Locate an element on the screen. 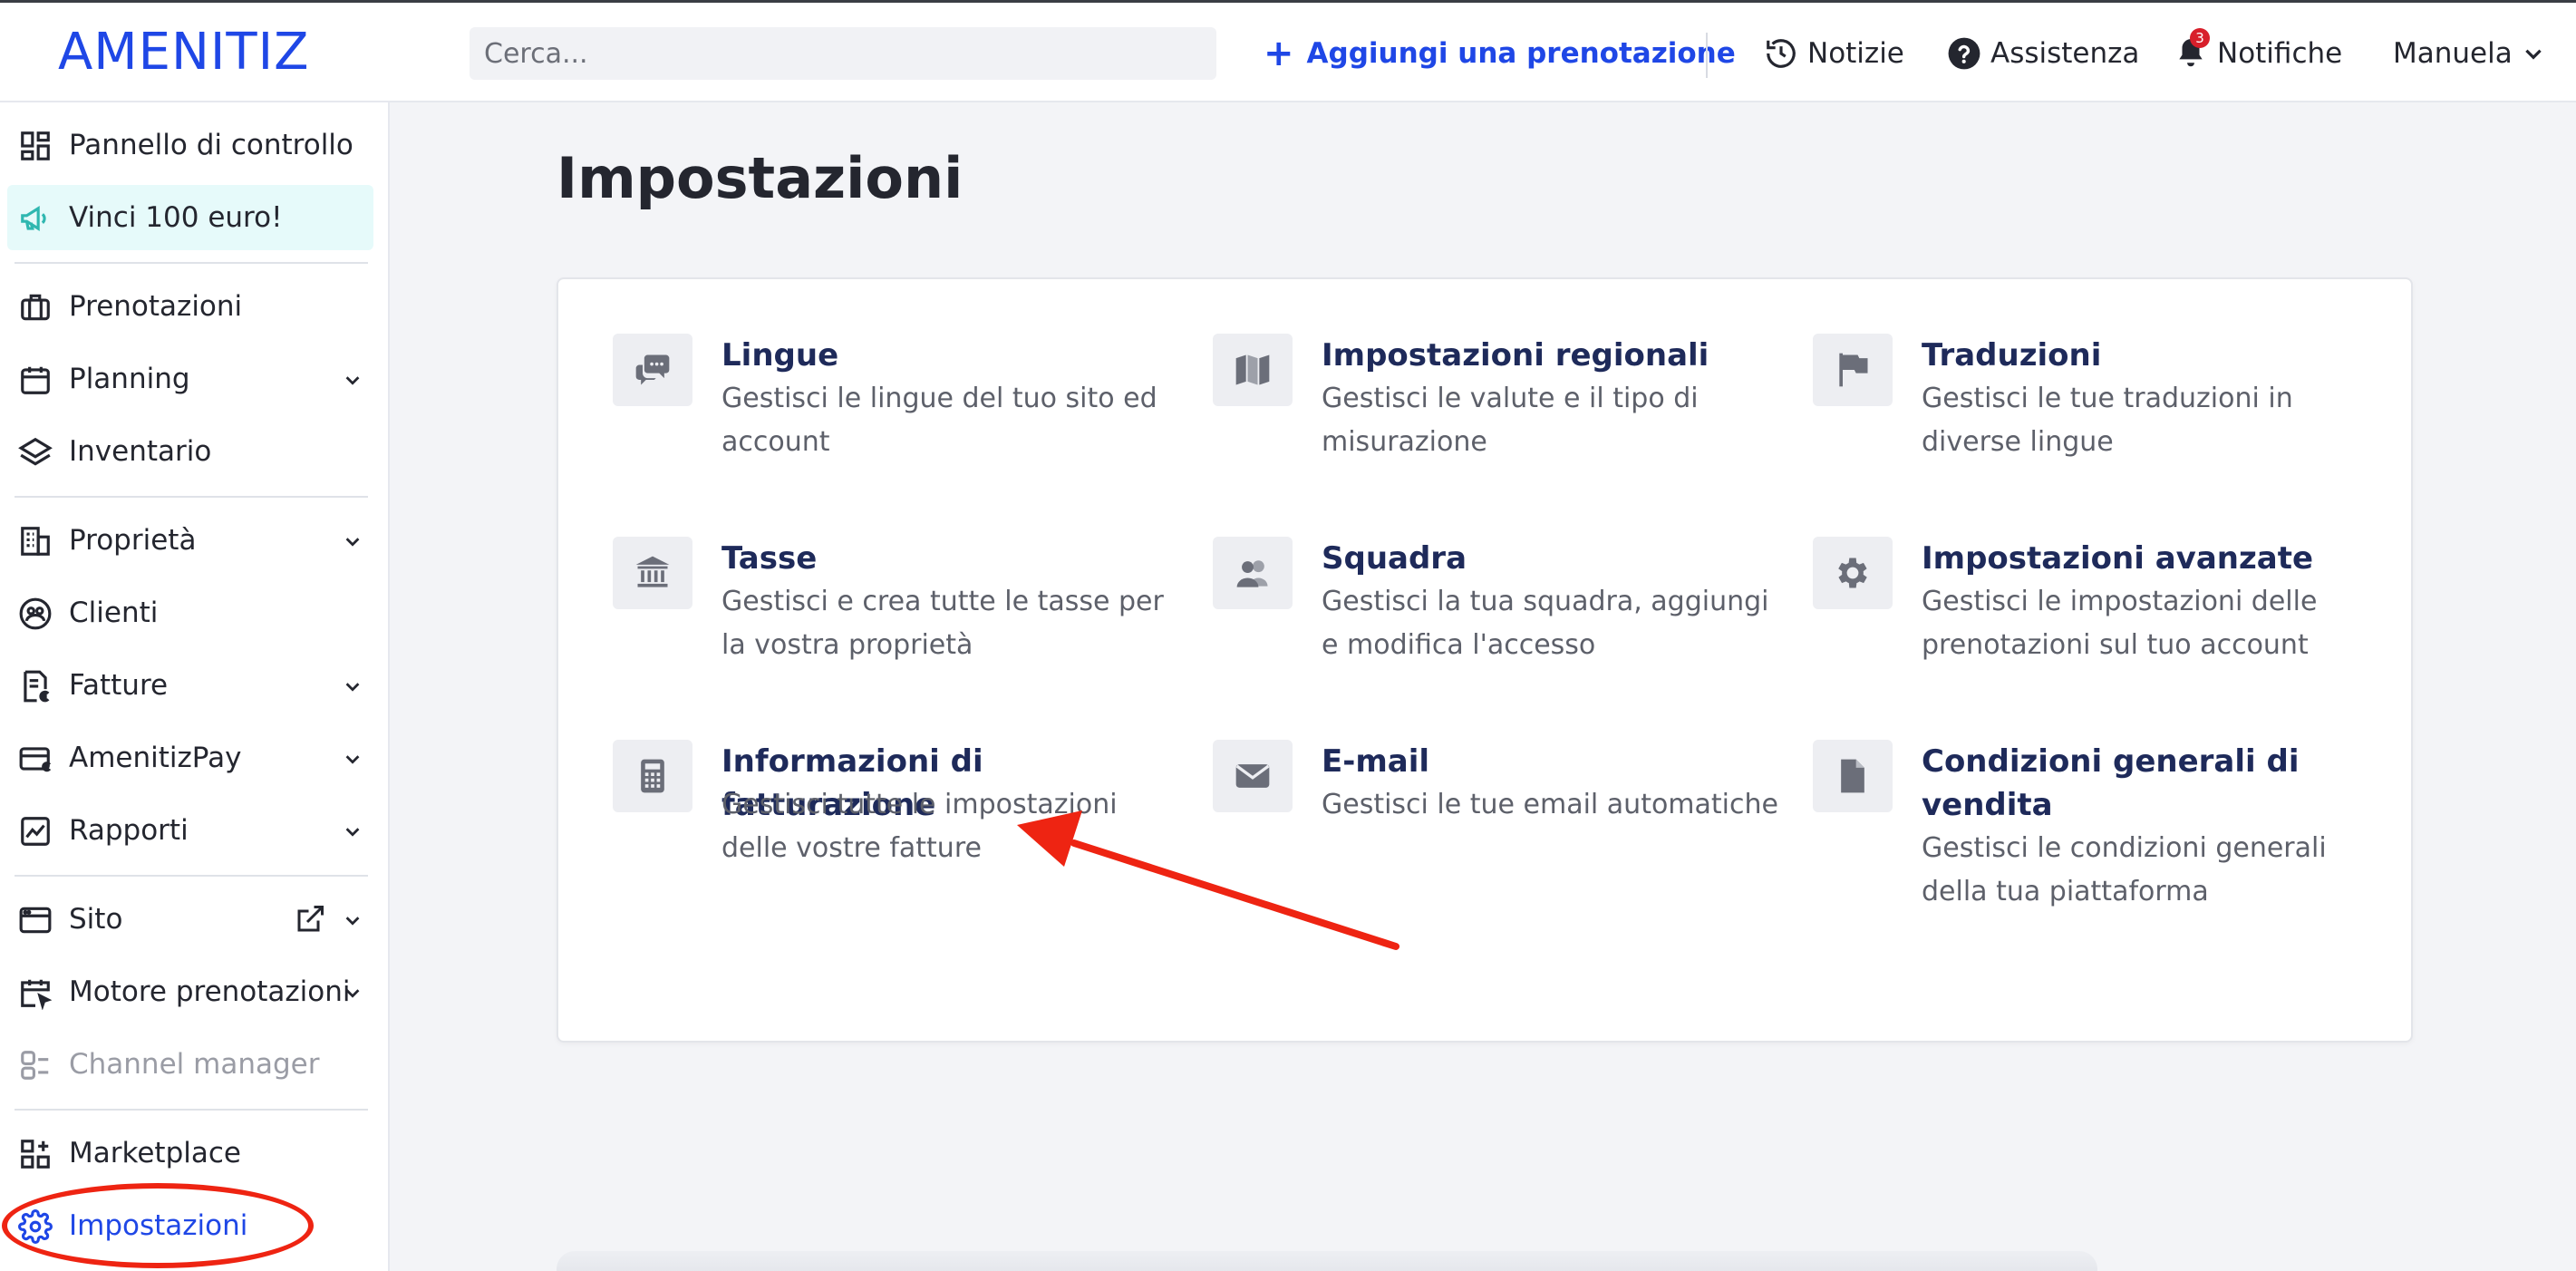 The height and width of the screenshot is (1271, 2576). tile-description: Gestisci le impostazioni delle is located at coordinates (2120, 601).